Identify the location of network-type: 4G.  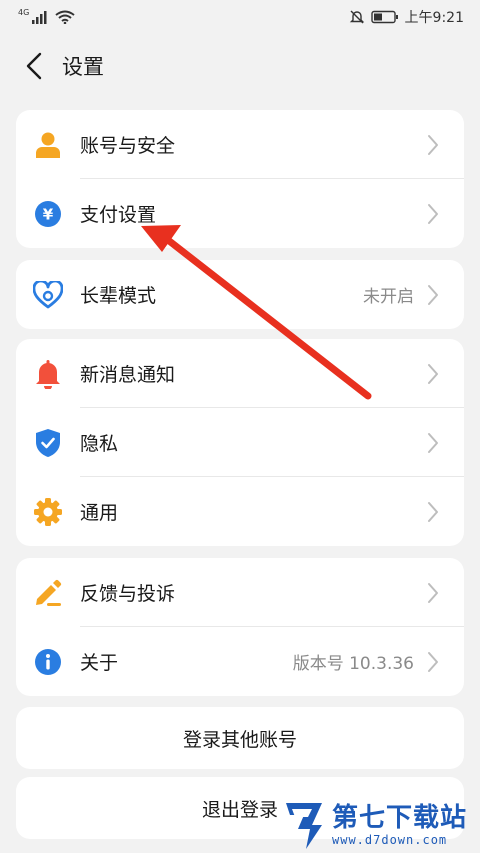
(24, 12).